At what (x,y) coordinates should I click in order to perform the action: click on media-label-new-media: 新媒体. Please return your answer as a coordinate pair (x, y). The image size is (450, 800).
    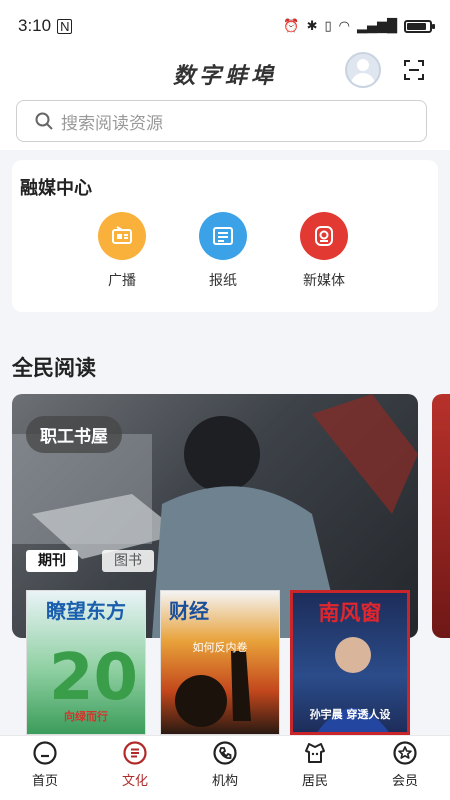
    Looking at the image, I should click on (324, 281).